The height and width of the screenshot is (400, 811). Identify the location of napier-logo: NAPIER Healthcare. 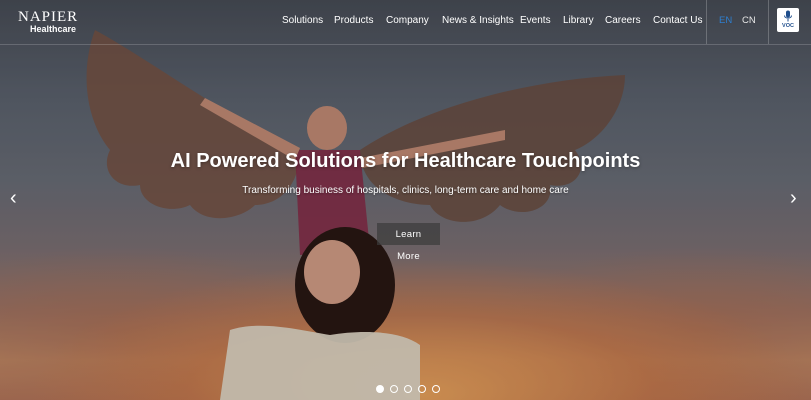
(48, 22).